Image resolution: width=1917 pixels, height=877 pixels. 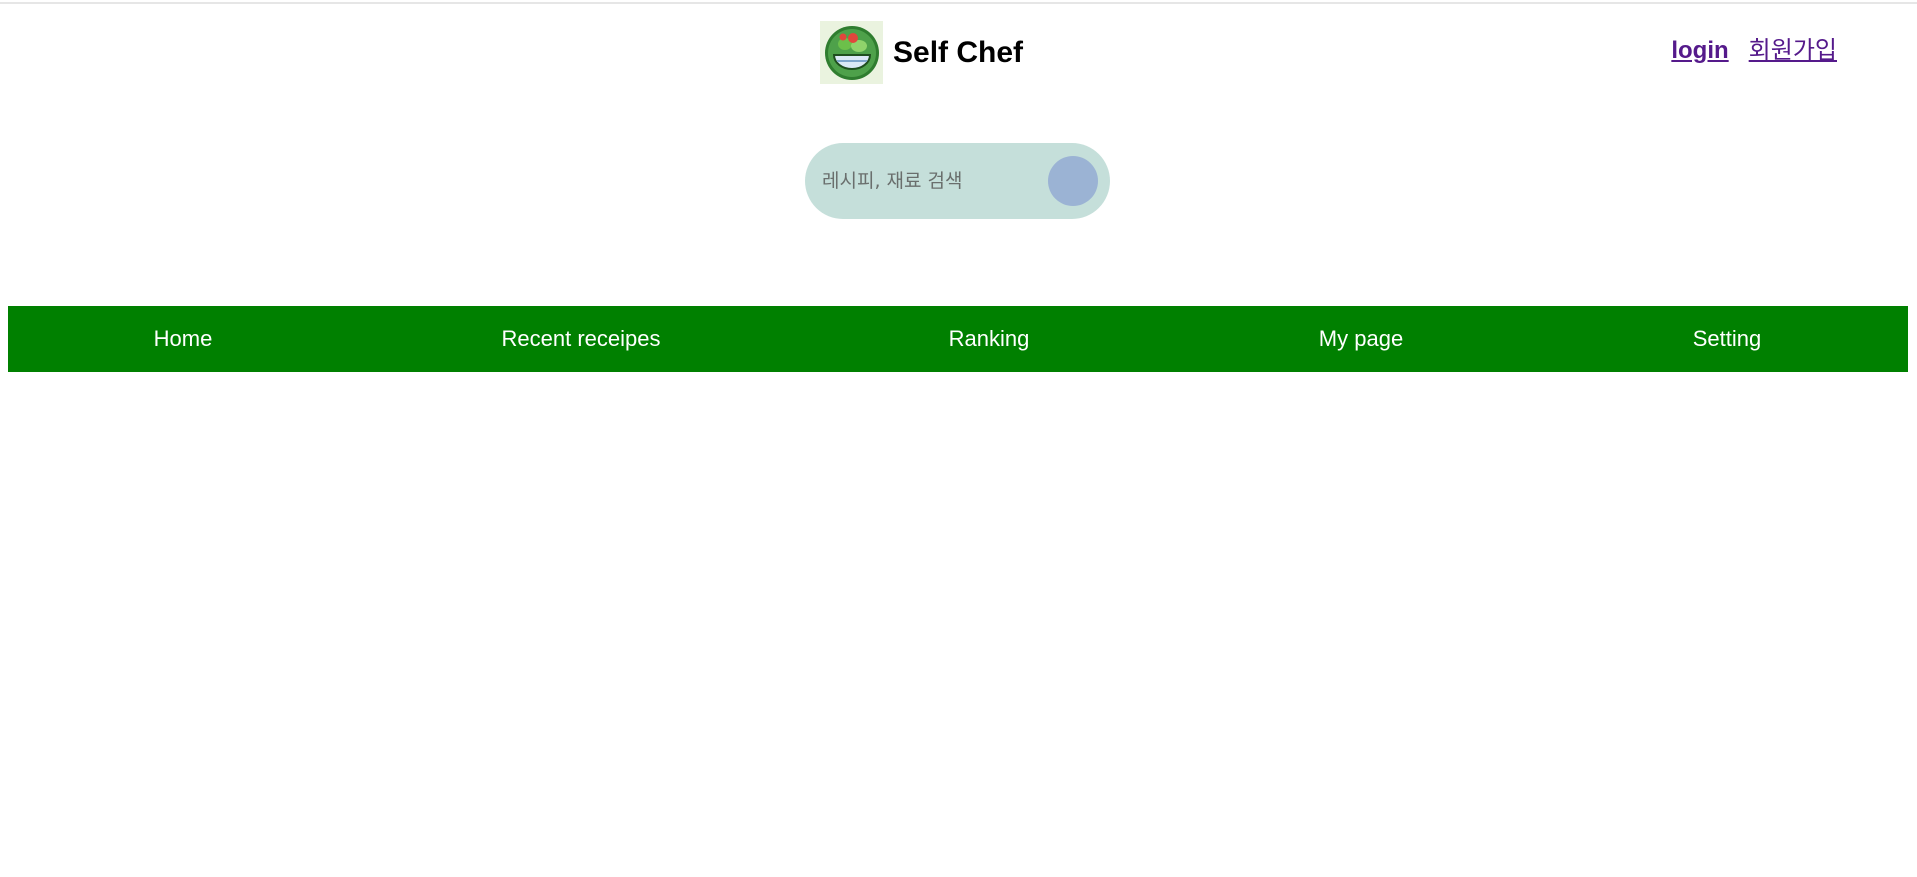 What do you see at coordinates (1793, 47) in the screenshot?
I see `signup-link: 회원가입` at bounding box center [1793, 47].